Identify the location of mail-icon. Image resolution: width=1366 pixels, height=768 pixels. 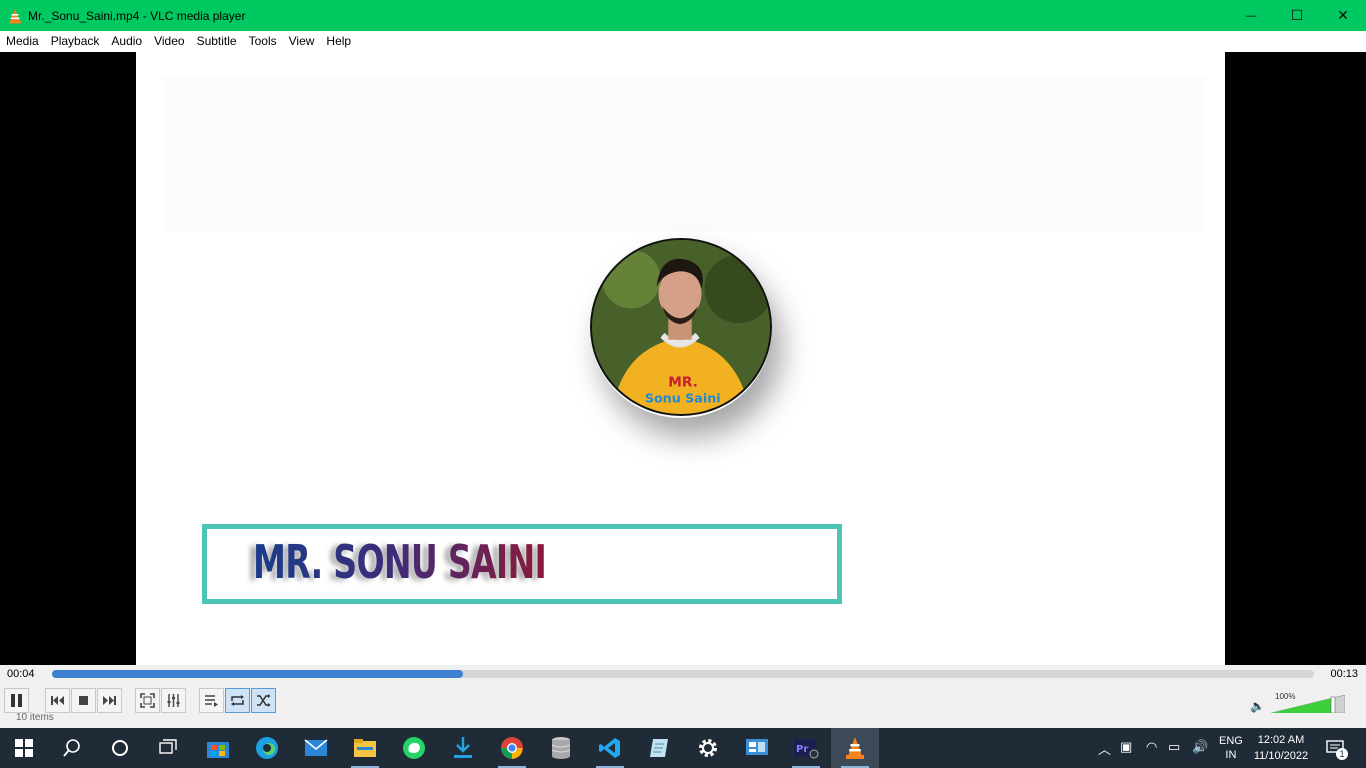
(316, 747).